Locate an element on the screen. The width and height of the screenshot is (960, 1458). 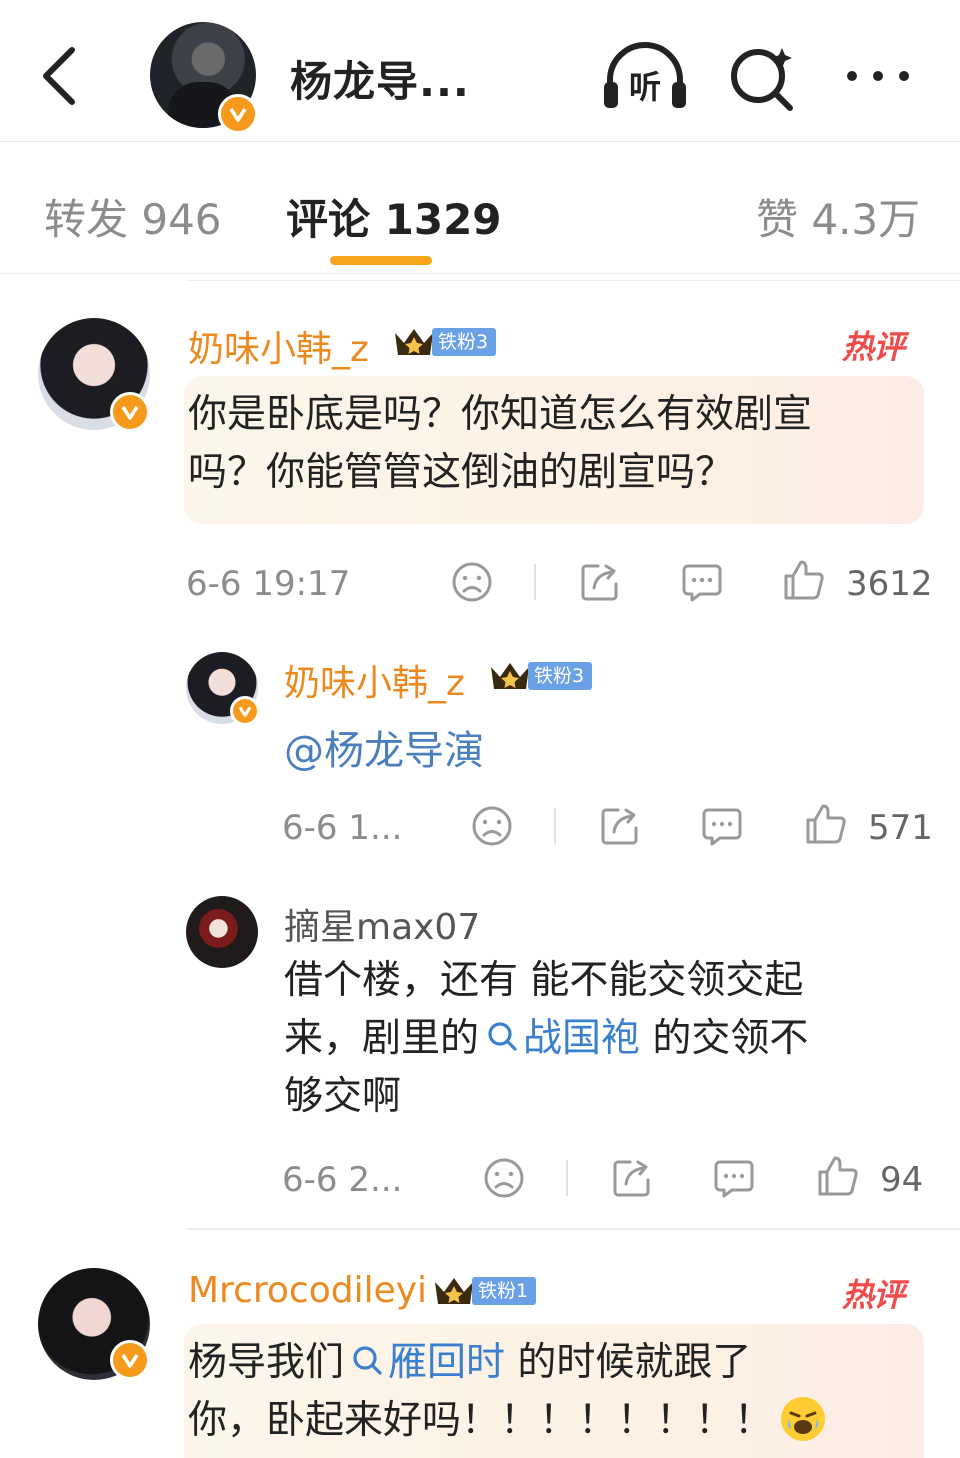
topic-link-text: 战国袍 is located at coordinates (581, 1038).